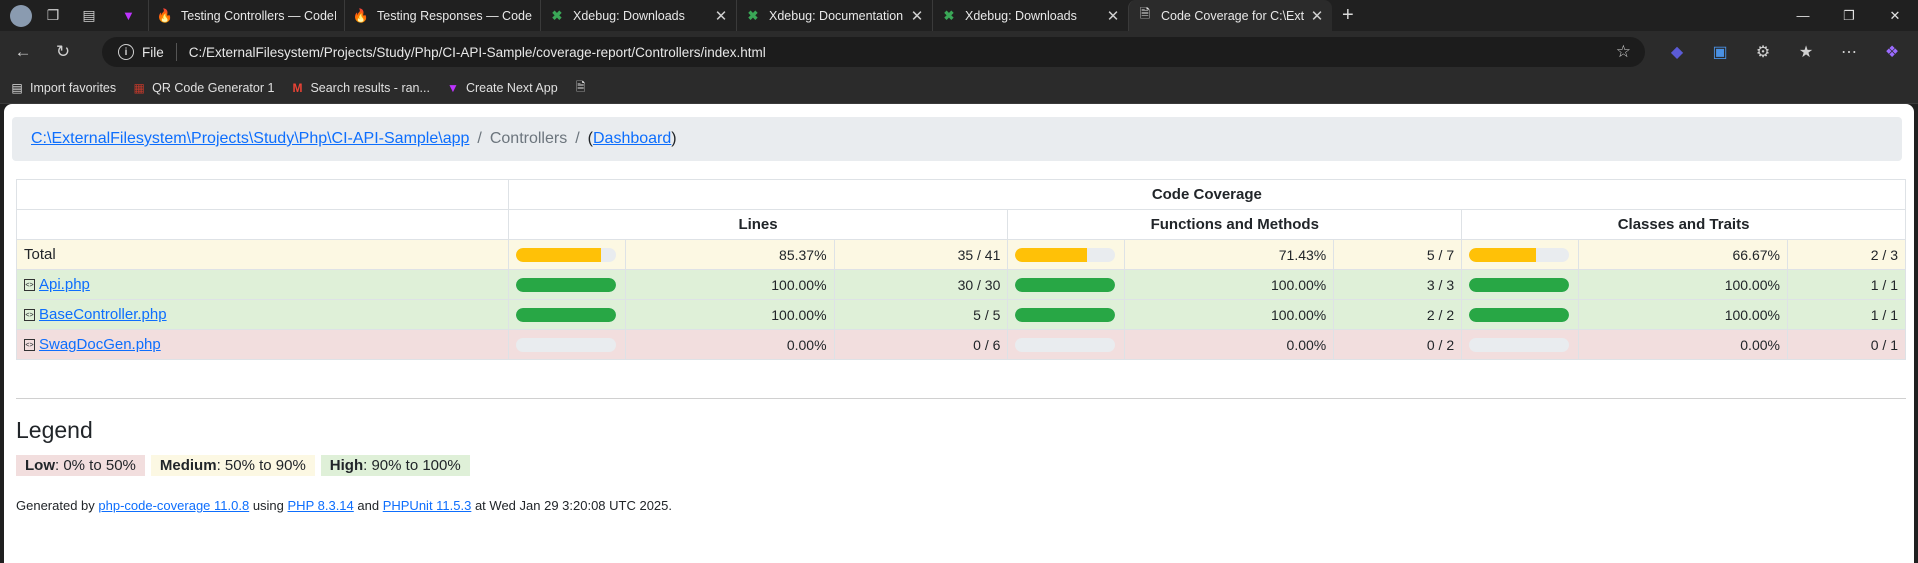 The image size is (1918, 563). What do you see at coordinates (89, 16) in the screenshot?
I see `vertical-tabs-icon: ▤` at bounding box center [89, 16].